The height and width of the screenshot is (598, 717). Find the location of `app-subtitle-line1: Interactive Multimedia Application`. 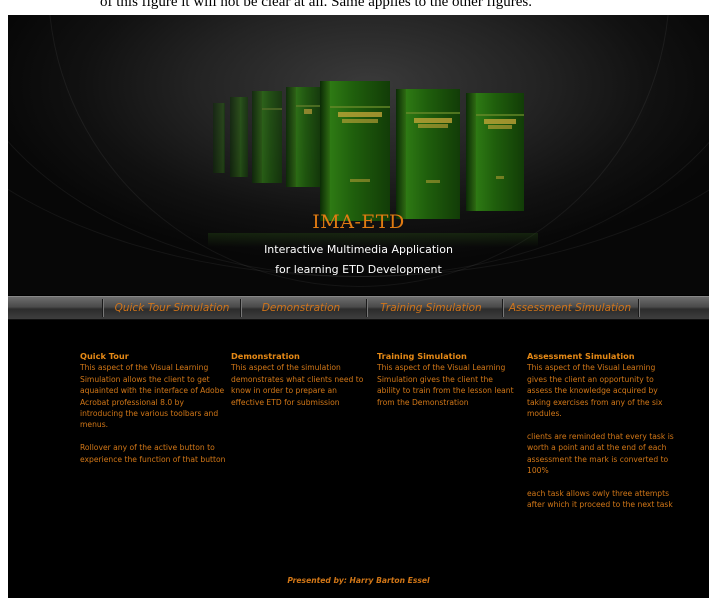

app-subtitle-line1: Interactive Multimedia Application is located at coordinates (358, 249).